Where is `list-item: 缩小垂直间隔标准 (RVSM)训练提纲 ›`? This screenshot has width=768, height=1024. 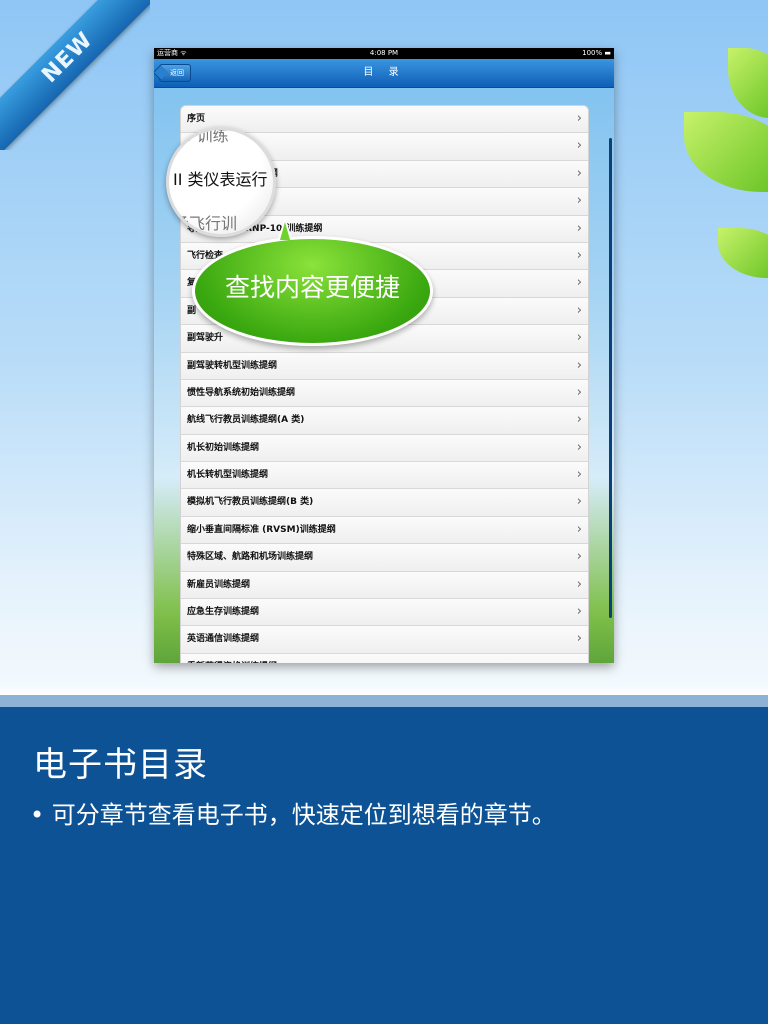
list-item: 缩小垂直间隔标准 (RVSM)训练提纲 › is located at coordinates (384, 530).